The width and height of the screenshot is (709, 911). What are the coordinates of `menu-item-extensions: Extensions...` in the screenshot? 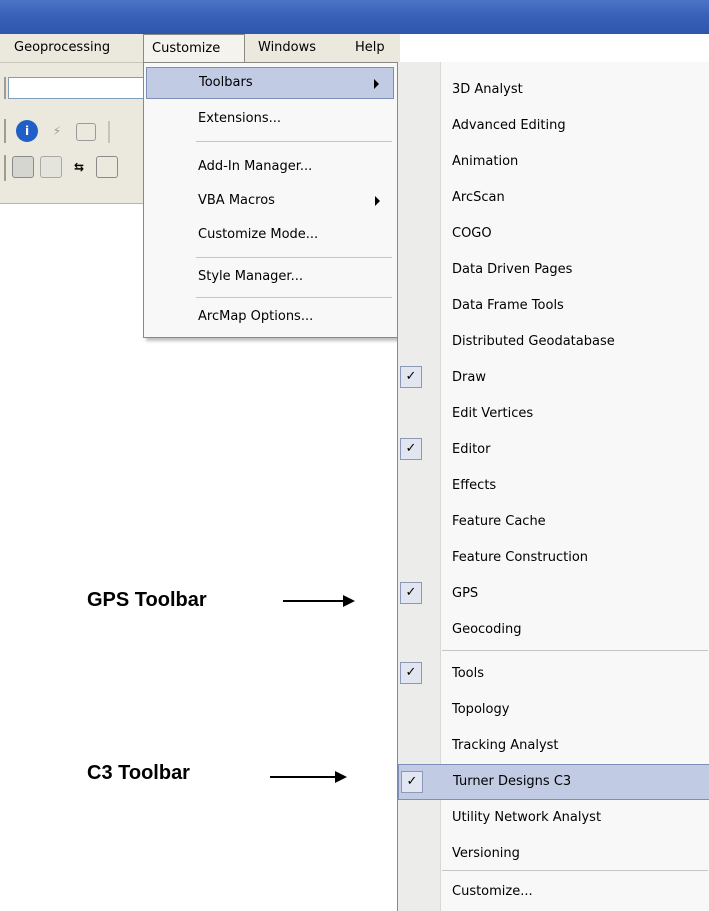 It's located at (270, 119).